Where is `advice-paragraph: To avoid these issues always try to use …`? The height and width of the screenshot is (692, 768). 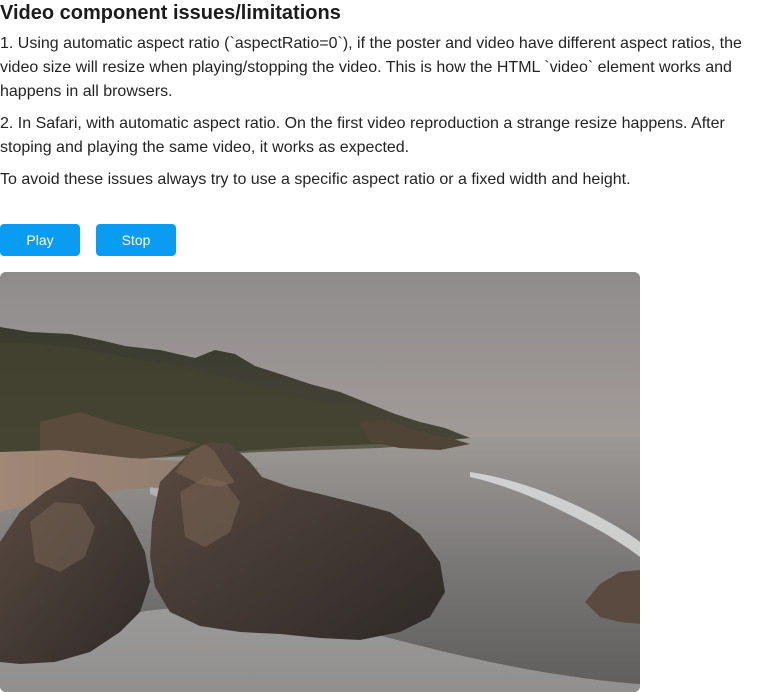
advice-paragraph: To avoid these issues always try to use … is located at coordinates (315, 179).